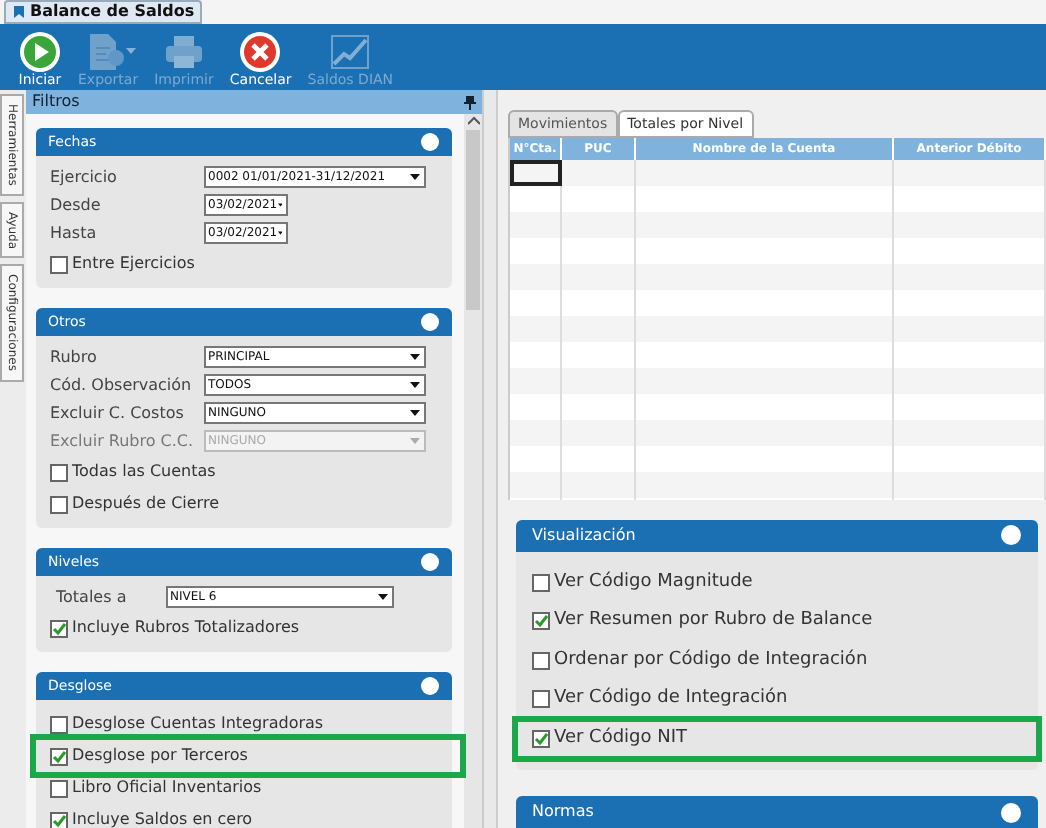 The width and height of the screenshot is (1046, 828). Describe the element at coordinates (183, 52) in the screenshot. I see `printer-icon` at that location.